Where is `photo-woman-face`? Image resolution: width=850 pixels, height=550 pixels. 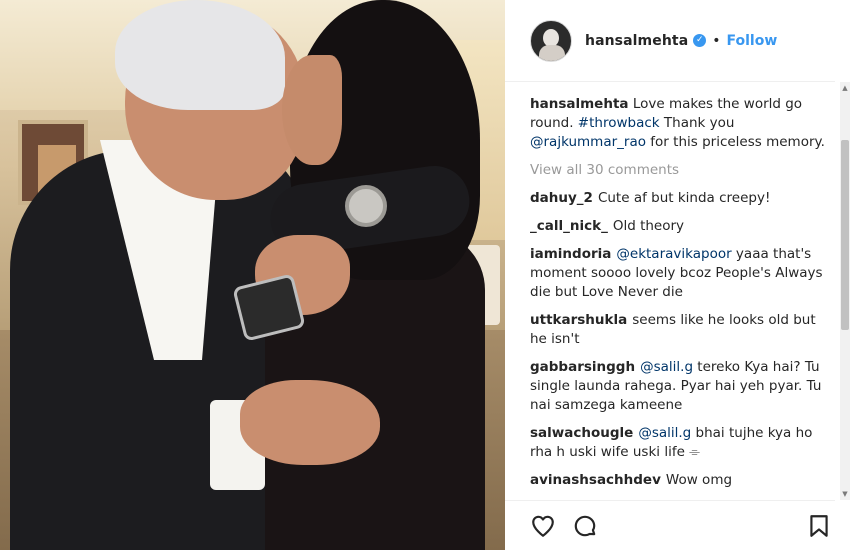
photo-woman-face is located at coordinates (312, 110).